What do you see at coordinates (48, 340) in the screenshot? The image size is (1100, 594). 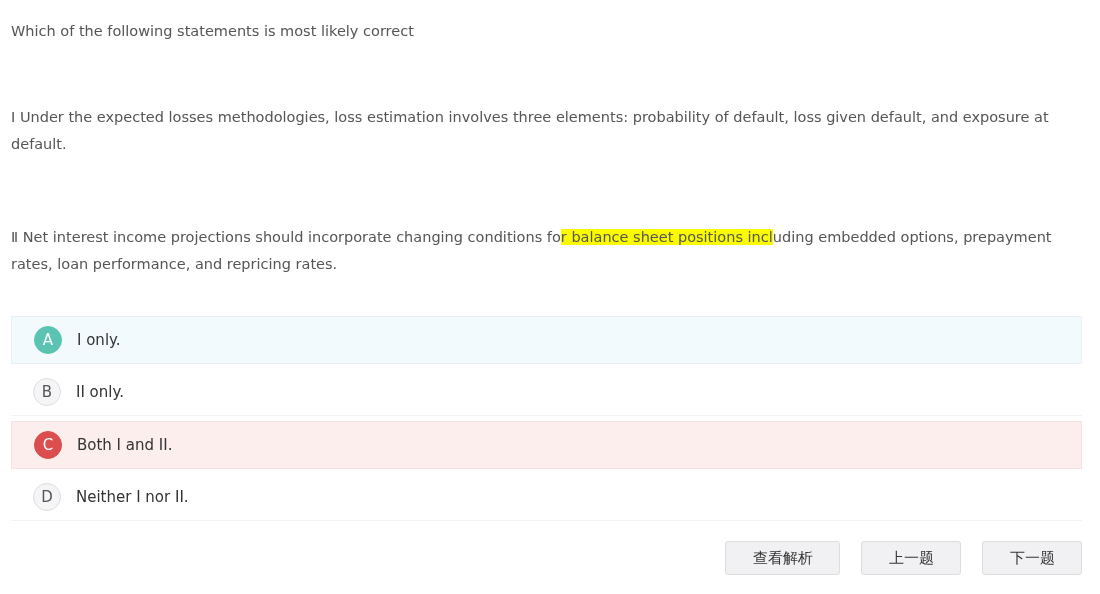 I see `option-letter: A` at bounding box center [48, 340].